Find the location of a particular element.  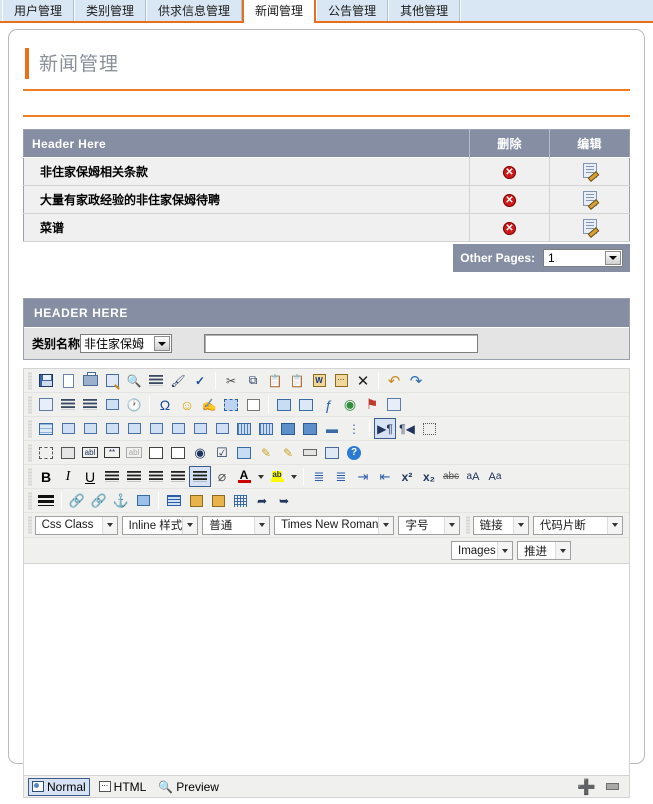

replace-icon is located at coordinates (156, 380).